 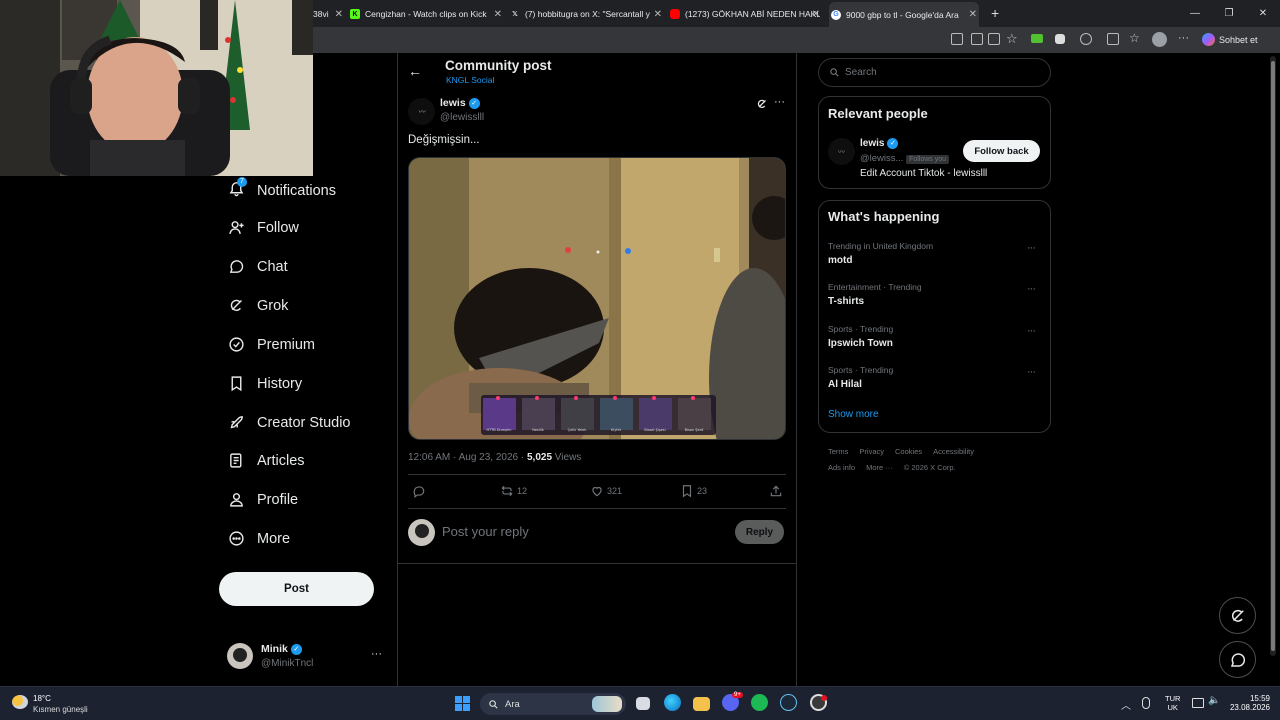 I want to click on share-action, so click(x=777, y=491).